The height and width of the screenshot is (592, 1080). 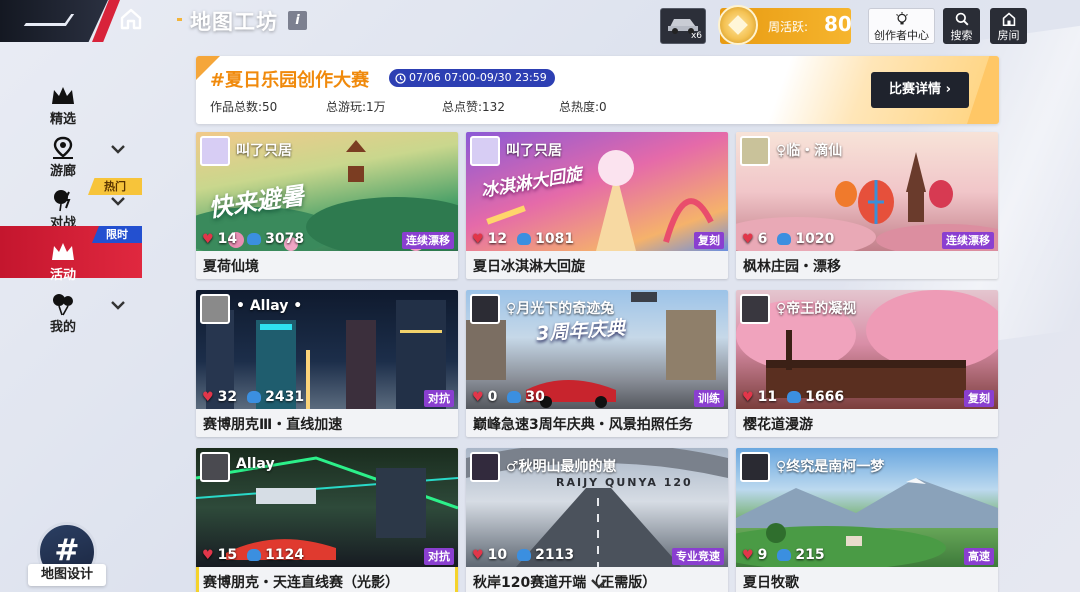 I want to click on card-stats: ♥ 32 2431, so click(x=253, y=397).